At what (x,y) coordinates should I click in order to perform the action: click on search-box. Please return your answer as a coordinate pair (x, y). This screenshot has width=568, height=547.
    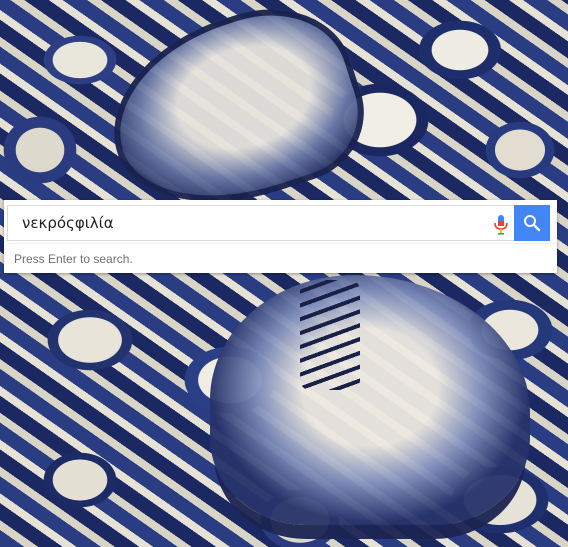
    Looking at the image, I should click on (261, 223).